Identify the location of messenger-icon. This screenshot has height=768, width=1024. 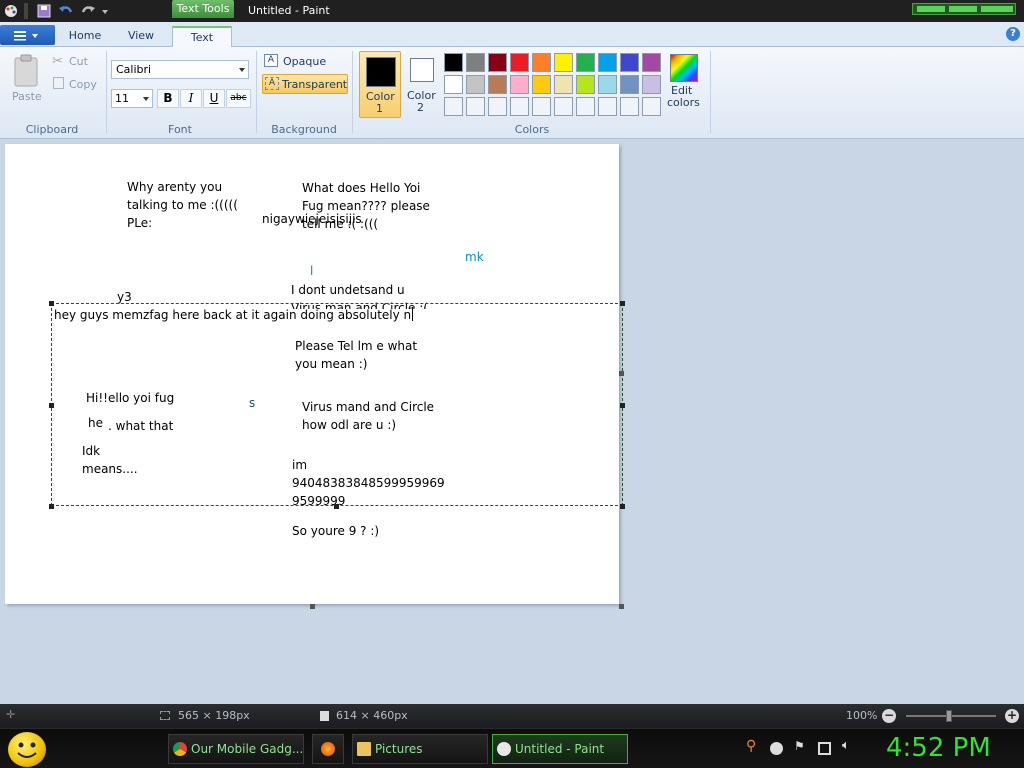
(776, 748).